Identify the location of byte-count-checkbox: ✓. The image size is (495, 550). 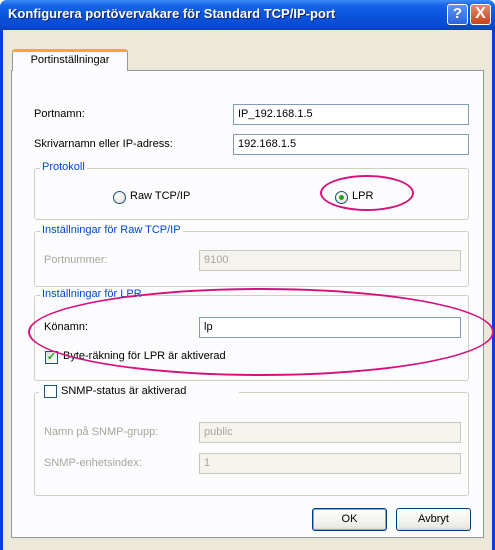
(51, 357).